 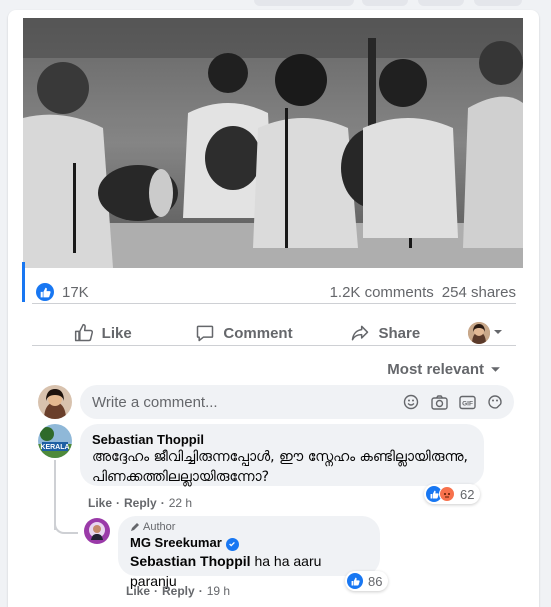 I want to click on share-button-label: Share, so click(x=399, y=333).